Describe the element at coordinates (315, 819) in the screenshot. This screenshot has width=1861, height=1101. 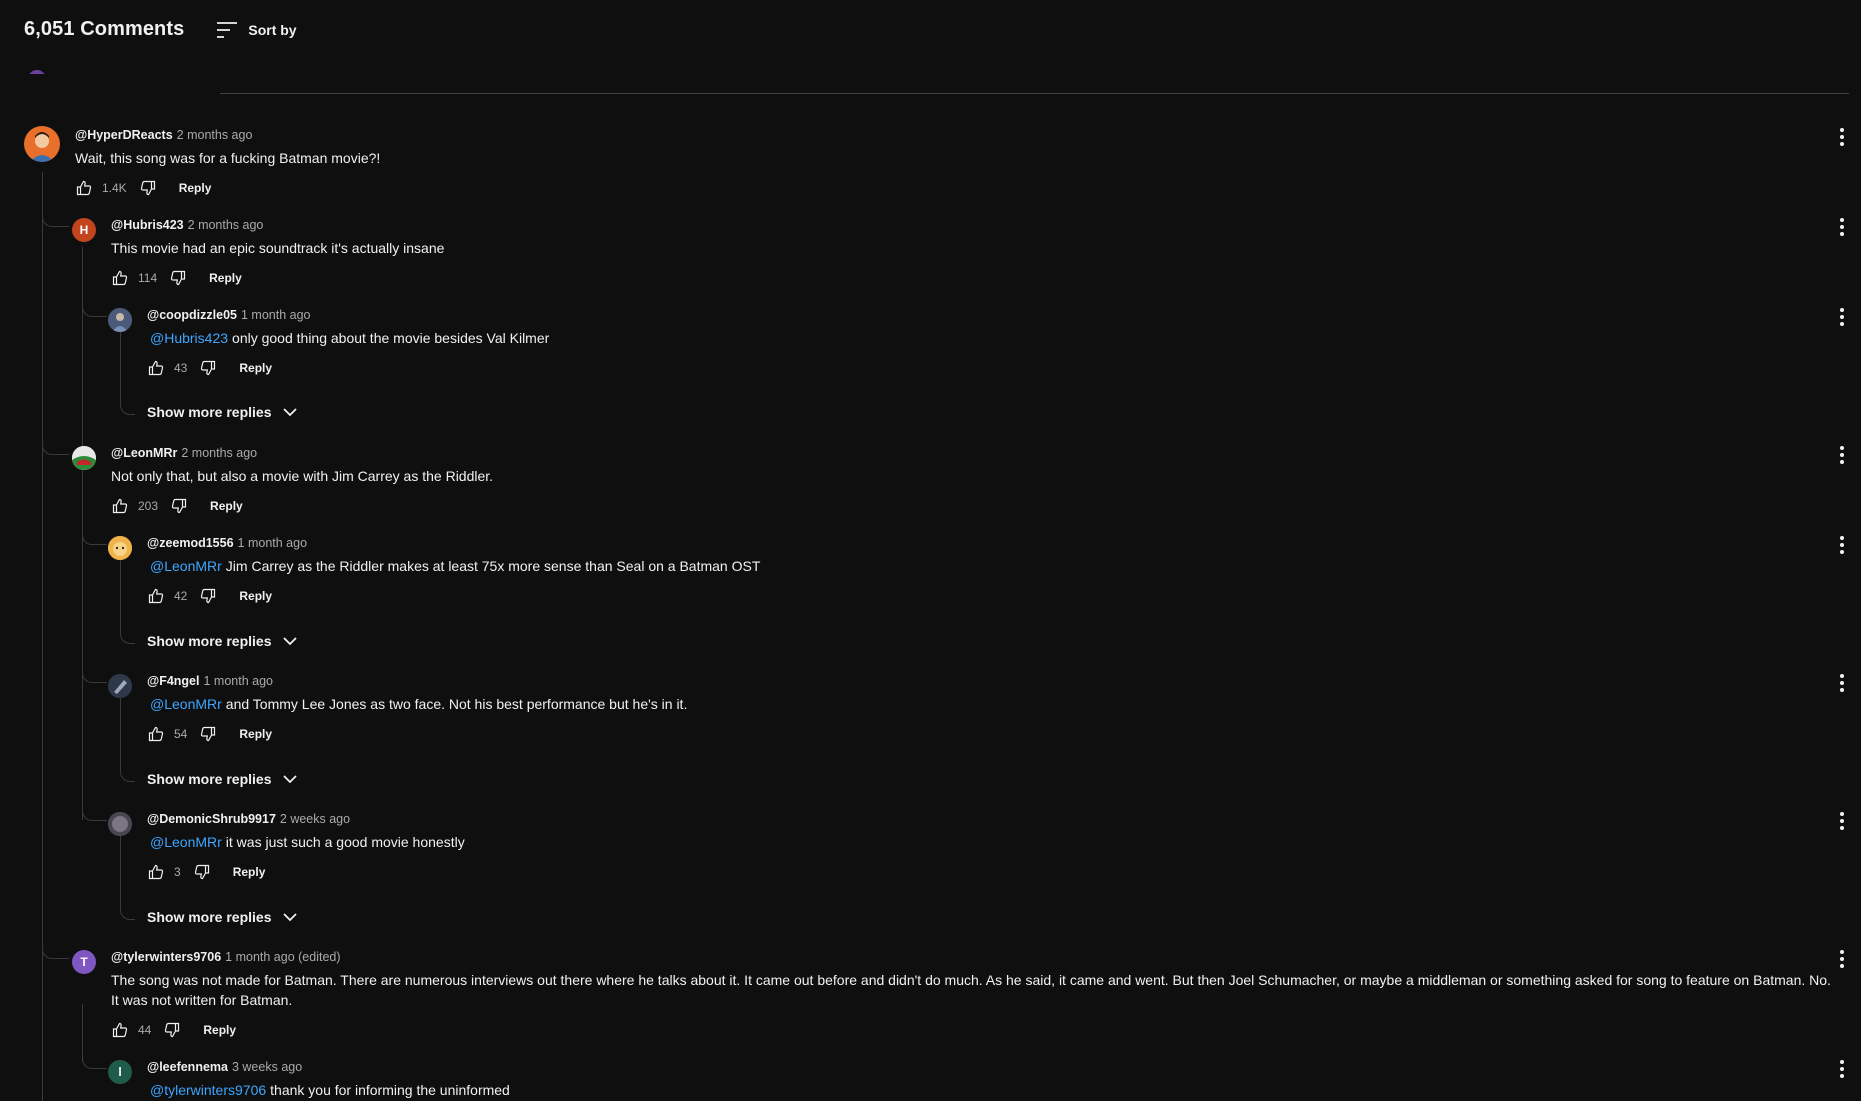
I see `comment-time: 2 weeks ago` at that location.